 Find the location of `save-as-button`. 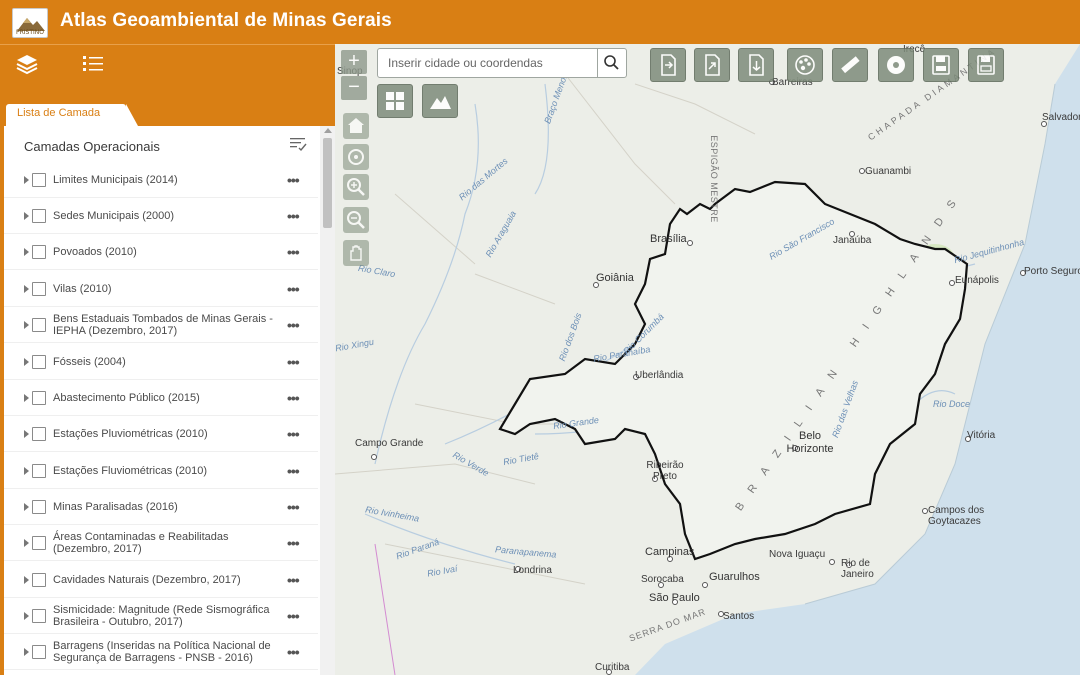

save-as-button is located at coordinates (986, 65).